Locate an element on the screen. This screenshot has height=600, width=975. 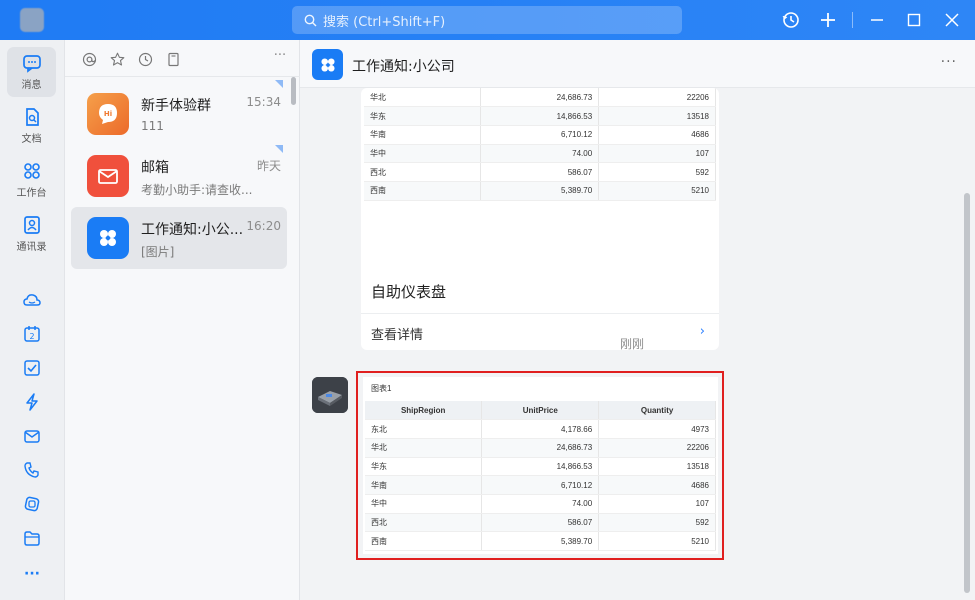
star-icon is located at coordinates (117, 59).